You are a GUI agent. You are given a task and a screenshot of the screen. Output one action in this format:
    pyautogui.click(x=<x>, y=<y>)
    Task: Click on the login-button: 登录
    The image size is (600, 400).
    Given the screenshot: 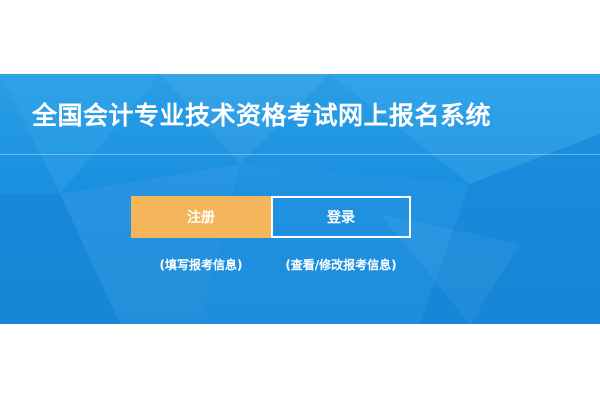 What is the action you would take?
    pyautogui.click(x=341, y=217)
    